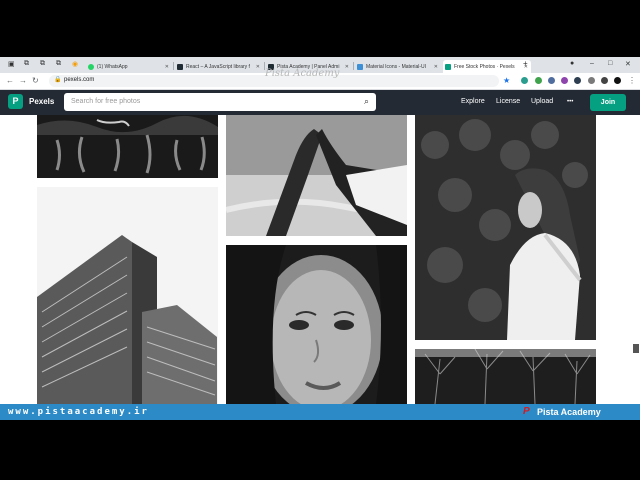 This screenshot has width=640, height=480. I want to click on search-placeholder: Search for free photos, so click(106, 101).